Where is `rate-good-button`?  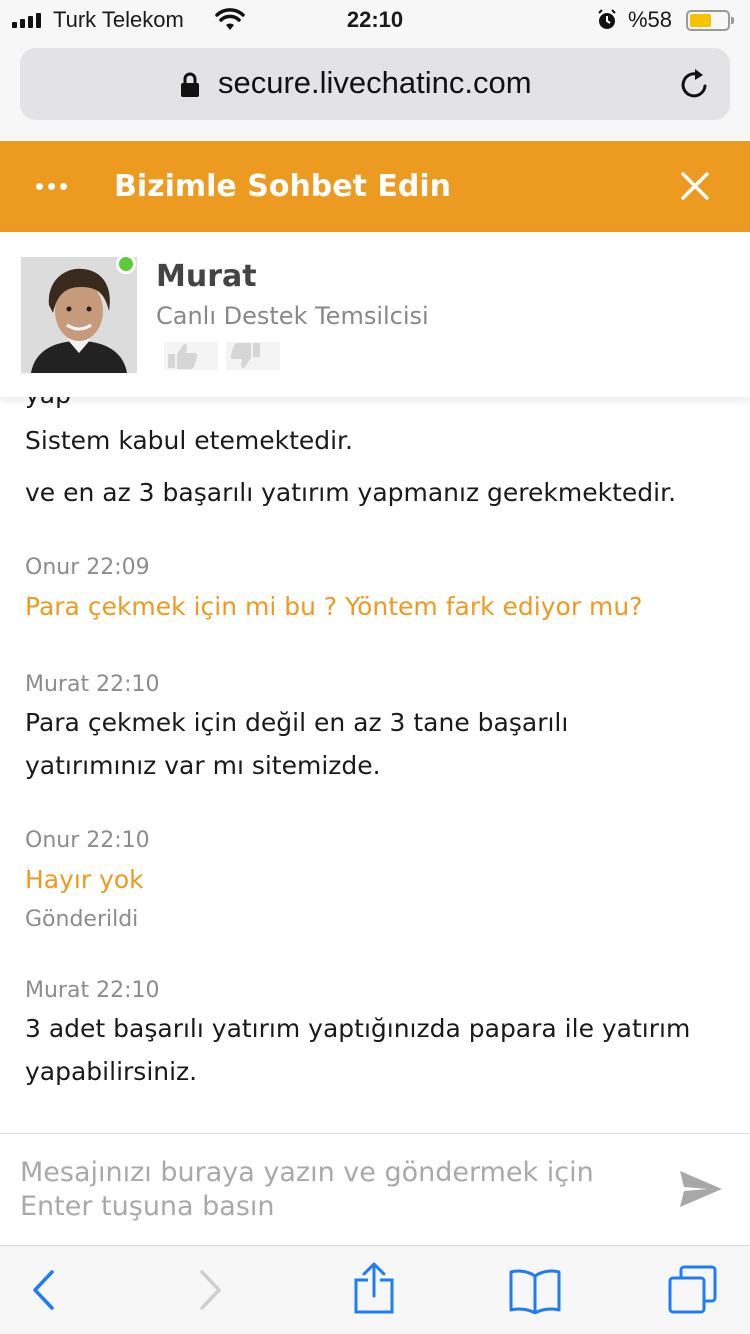 rate-good-button is located at coordinates (191, 356).